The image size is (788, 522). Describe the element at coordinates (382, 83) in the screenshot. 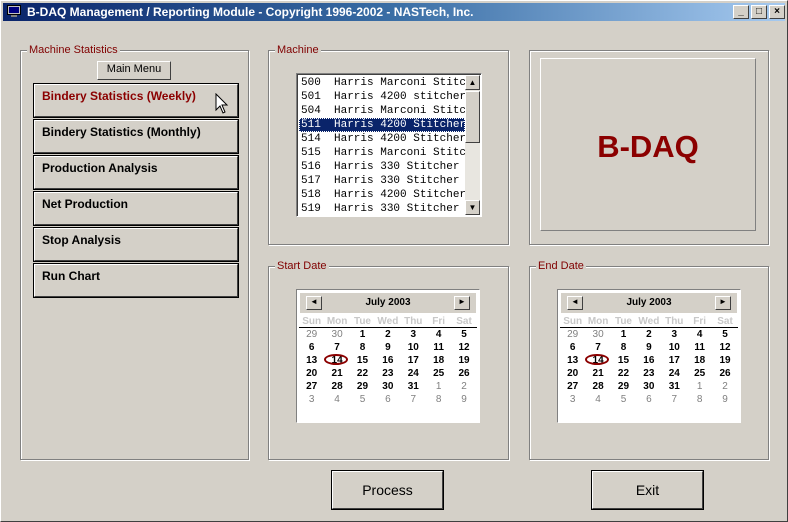

I see `machine-list-item: 500 Harris Marconi Stitcher` at that location.